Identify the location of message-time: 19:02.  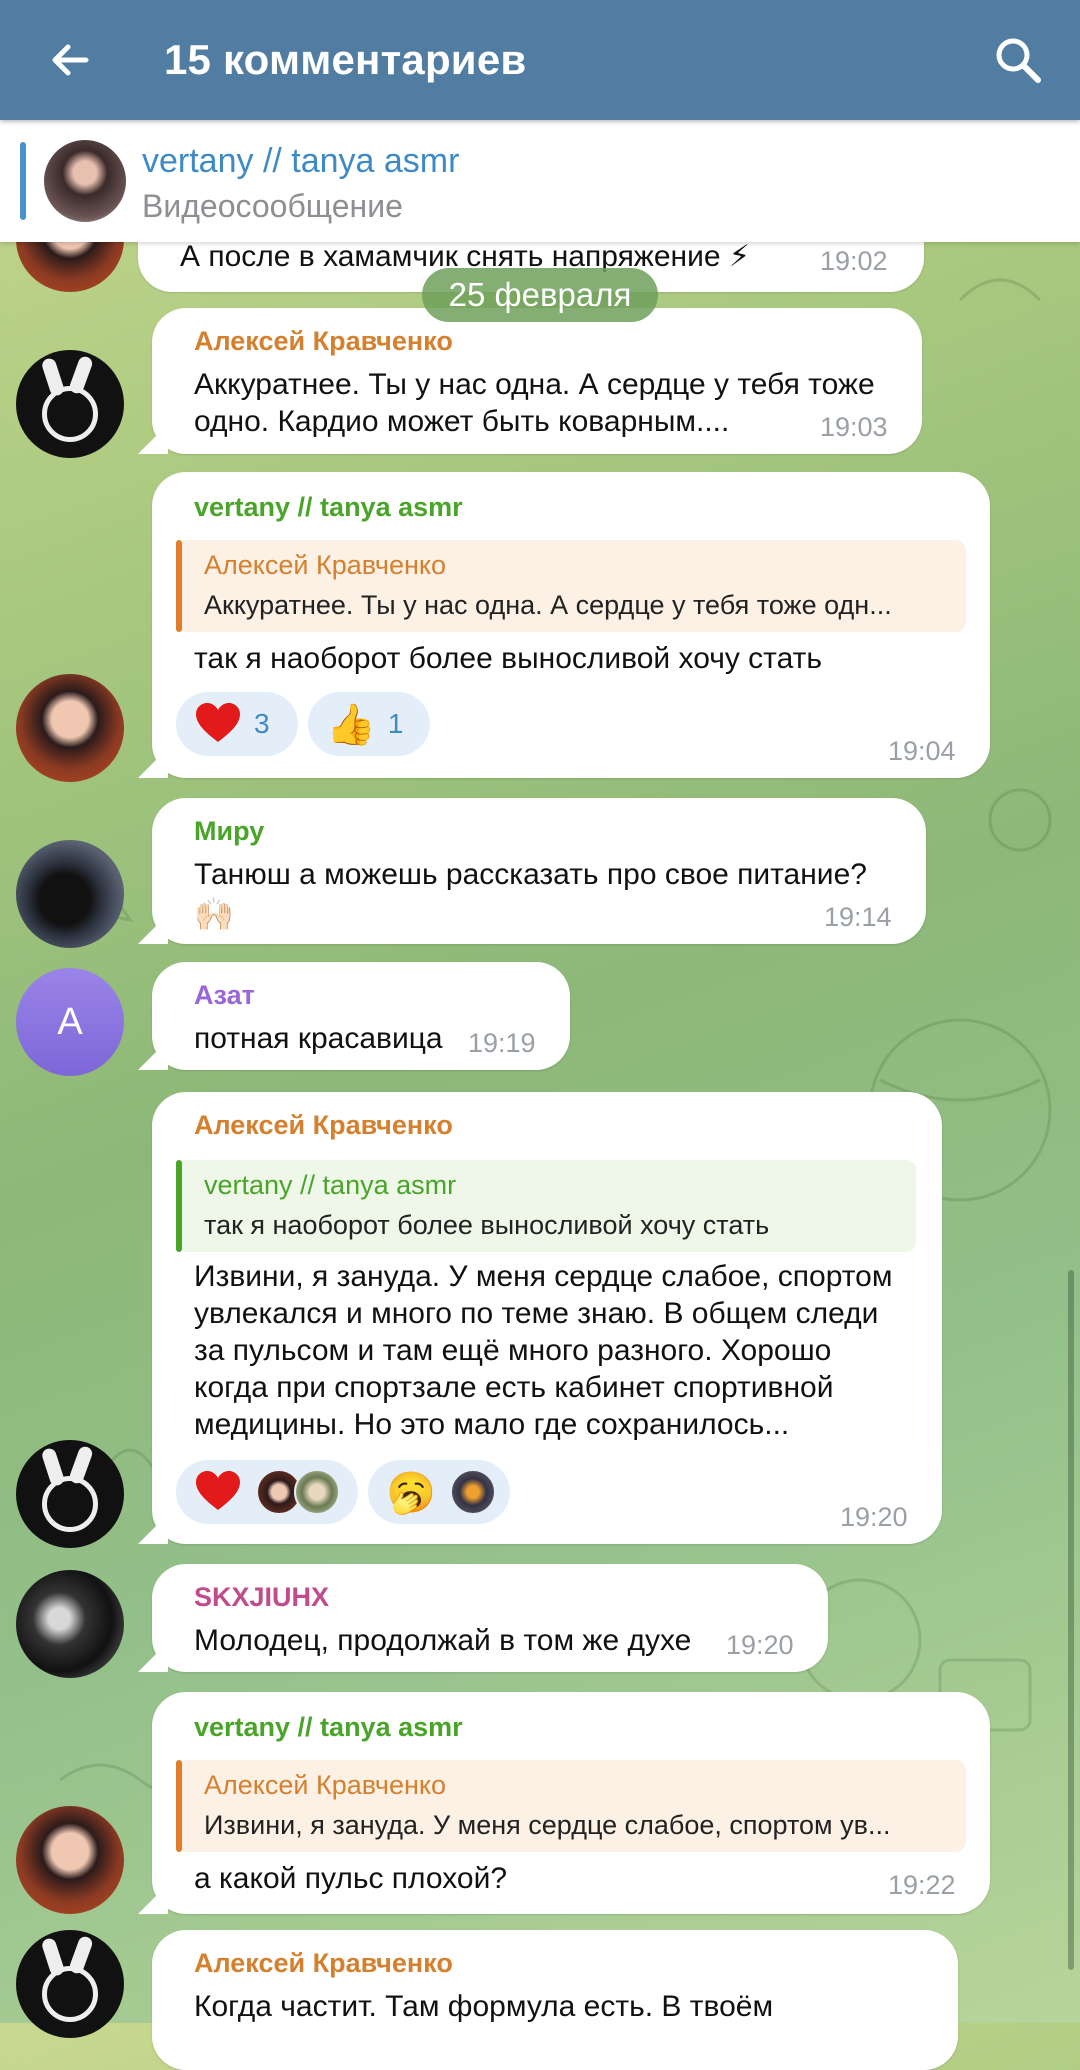
(854, 261).